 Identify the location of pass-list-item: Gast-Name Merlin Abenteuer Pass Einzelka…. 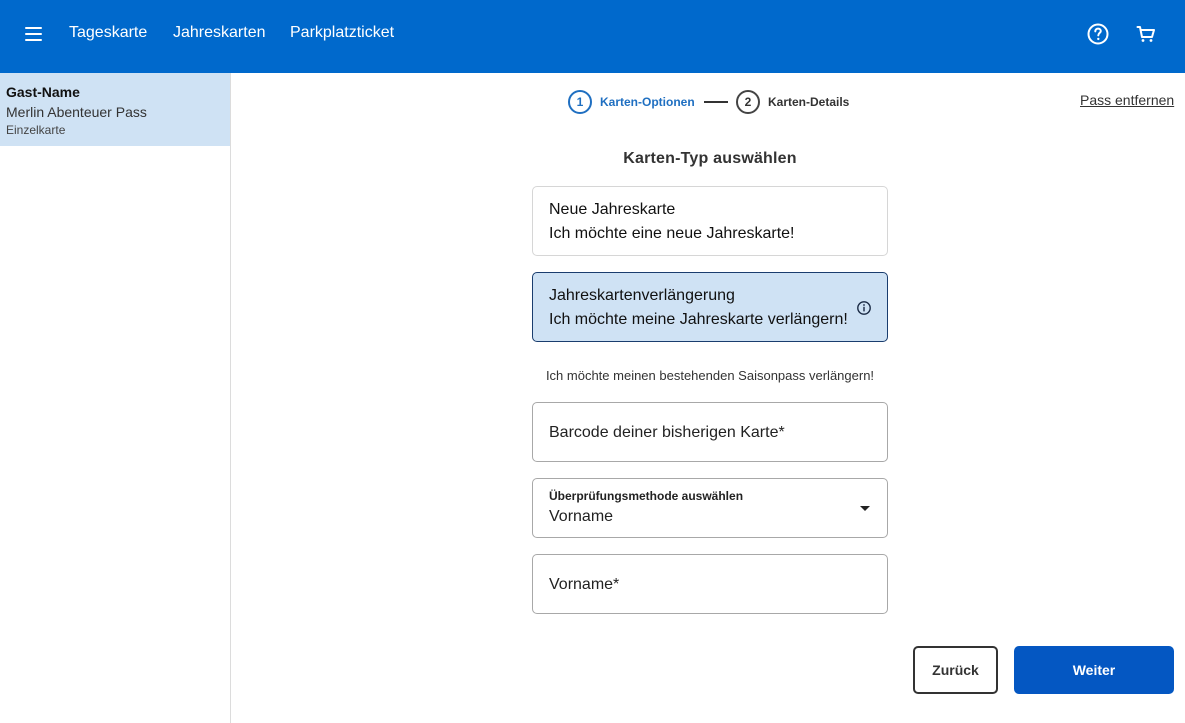
(115, 109).